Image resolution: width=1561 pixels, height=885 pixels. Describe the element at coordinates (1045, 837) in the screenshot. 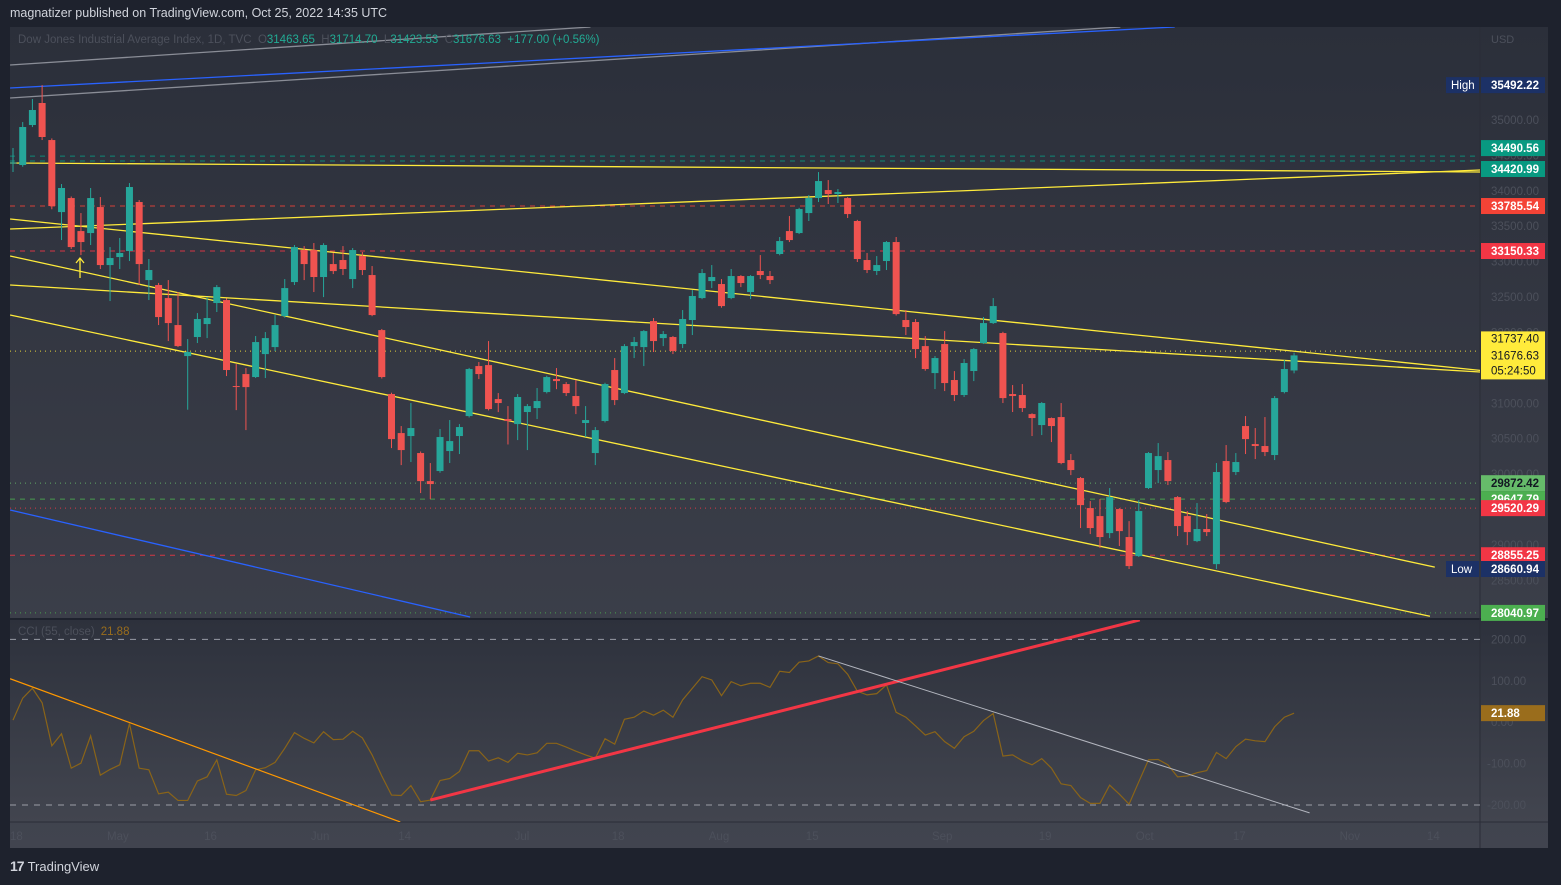

I see `time-tick-label: 19` at that location.